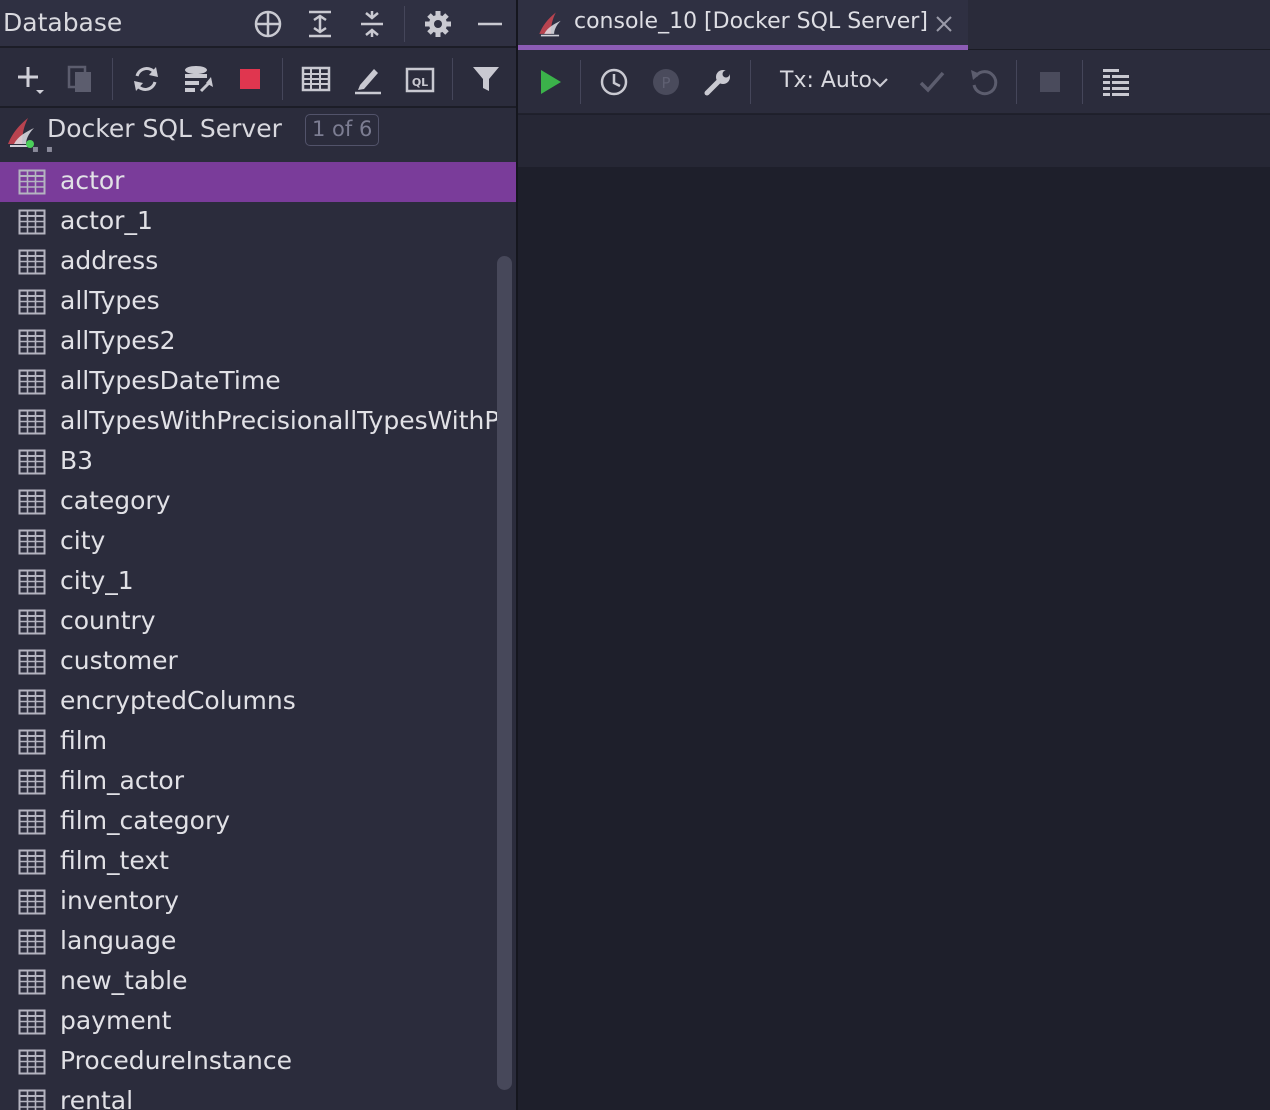 The image size is (1270, 1110). I want to click on refresh-icon, so click(146, 79).